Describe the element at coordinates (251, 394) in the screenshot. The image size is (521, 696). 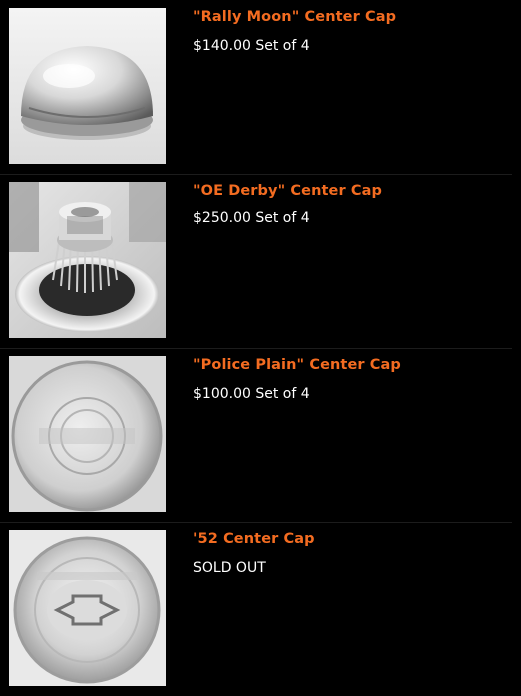
I see `product-price: $100.00 Set of 4` at that location.